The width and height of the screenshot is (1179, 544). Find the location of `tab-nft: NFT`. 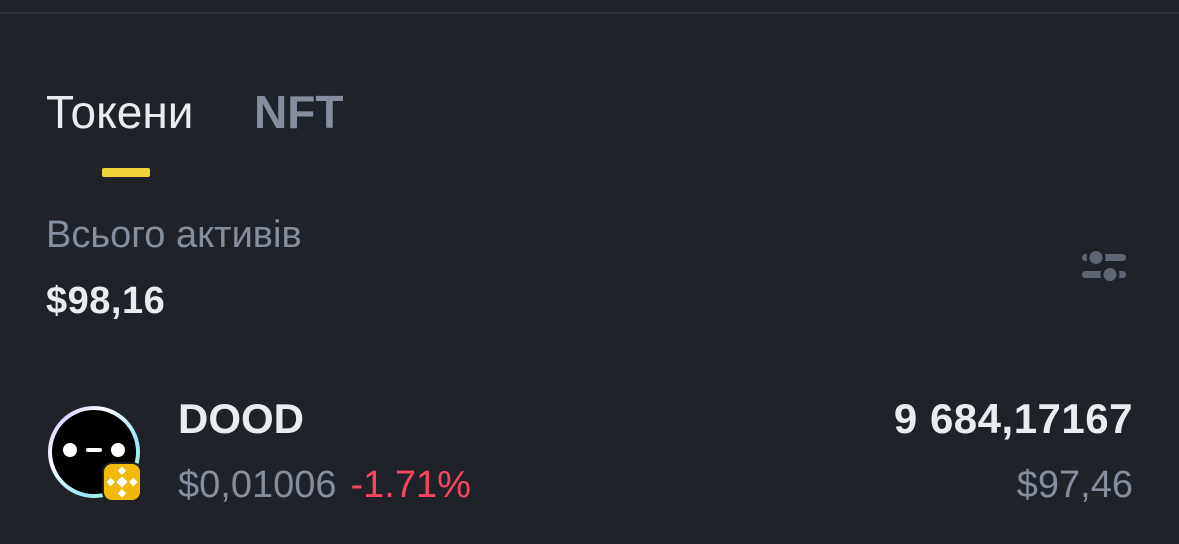

tab-nft: NFT is located at coordinates (298, 112).